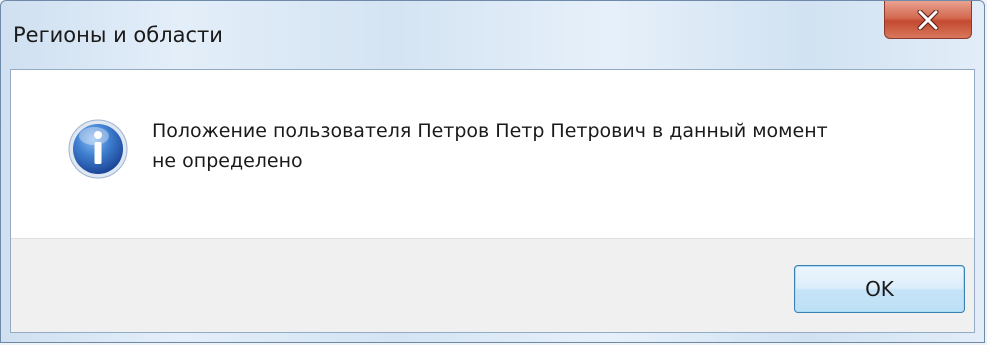 Image resolution: width=987 pixels, height=345 pixels. Describe the element at coordinates (118, 35) in the screenshot. I see `window-title: Регионы и области` at that location.